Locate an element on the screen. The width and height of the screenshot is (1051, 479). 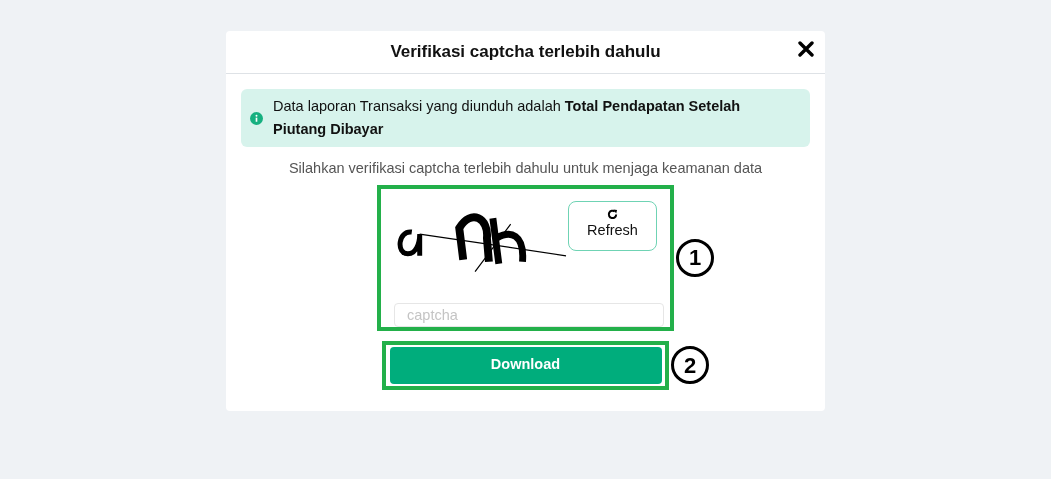
captcha-field: captcha is located at coordinates (529, 314).